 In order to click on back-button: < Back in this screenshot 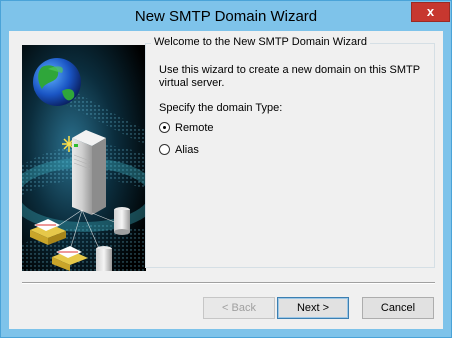, I will do `click(239, 308)`.